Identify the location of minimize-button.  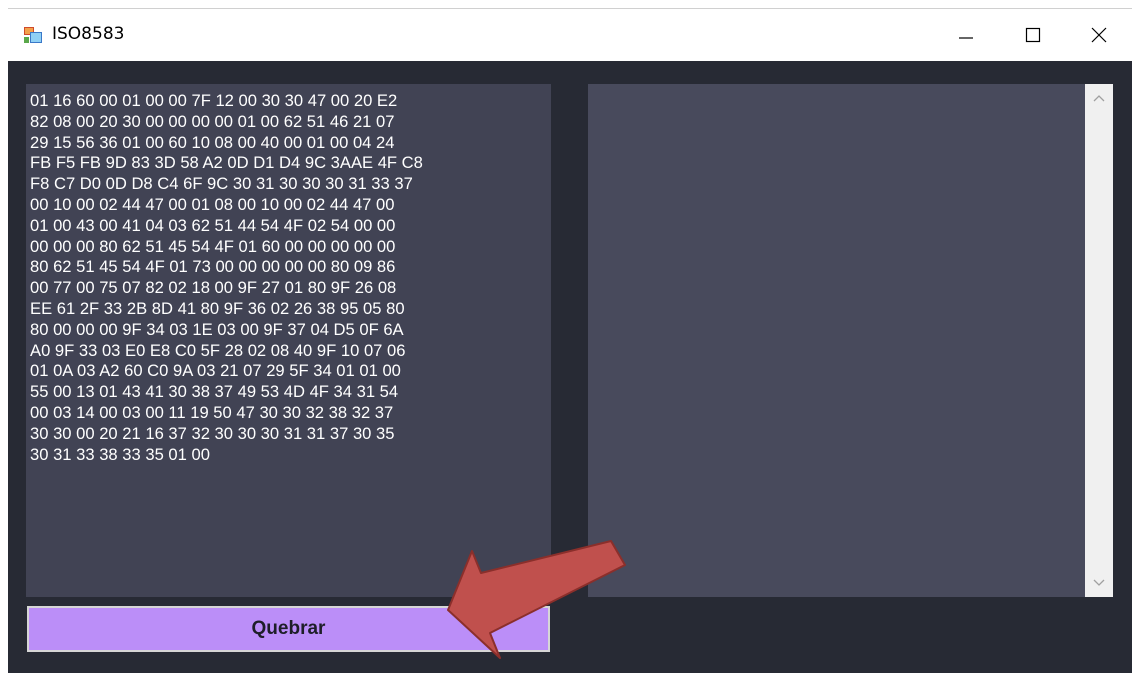
(966, 35).